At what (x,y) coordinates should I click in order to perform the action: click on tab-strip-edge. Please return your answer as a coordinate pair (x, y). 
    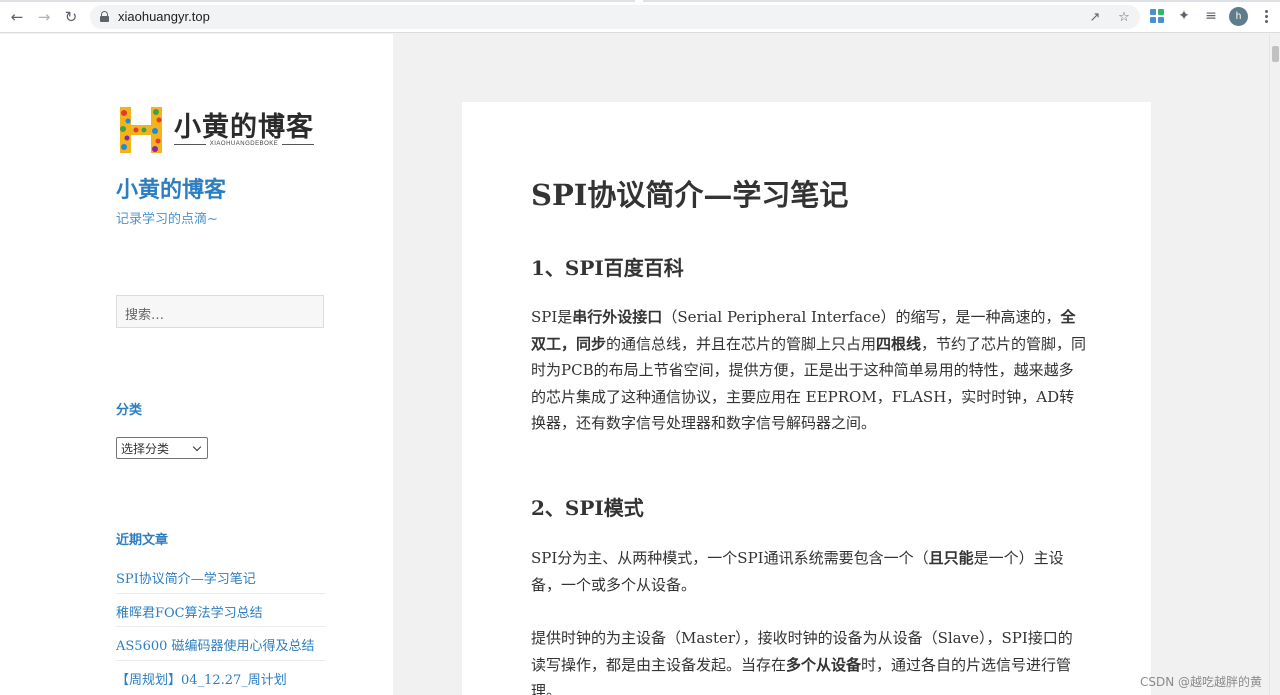
    Looking at the image, I should click on (640, 1).